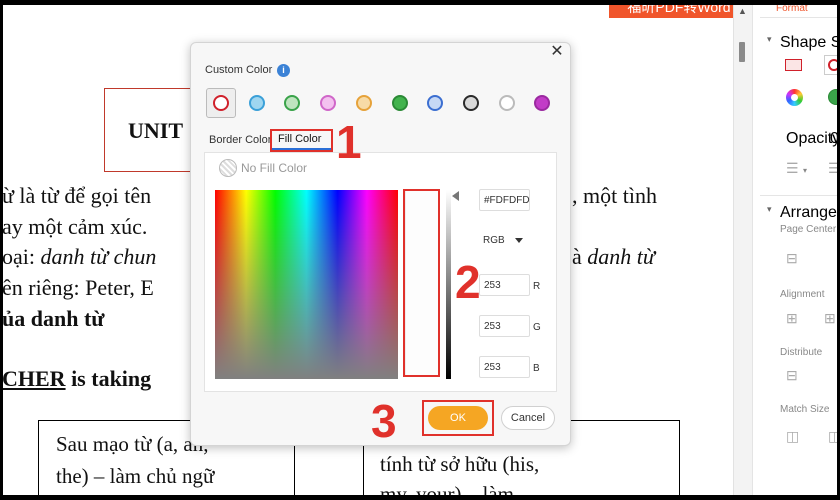 This screenshot has height=500, width=840. Describe the element at coordinates (580, 256) in the screenshot. I see `doc-line-3b-text: à` at that location.